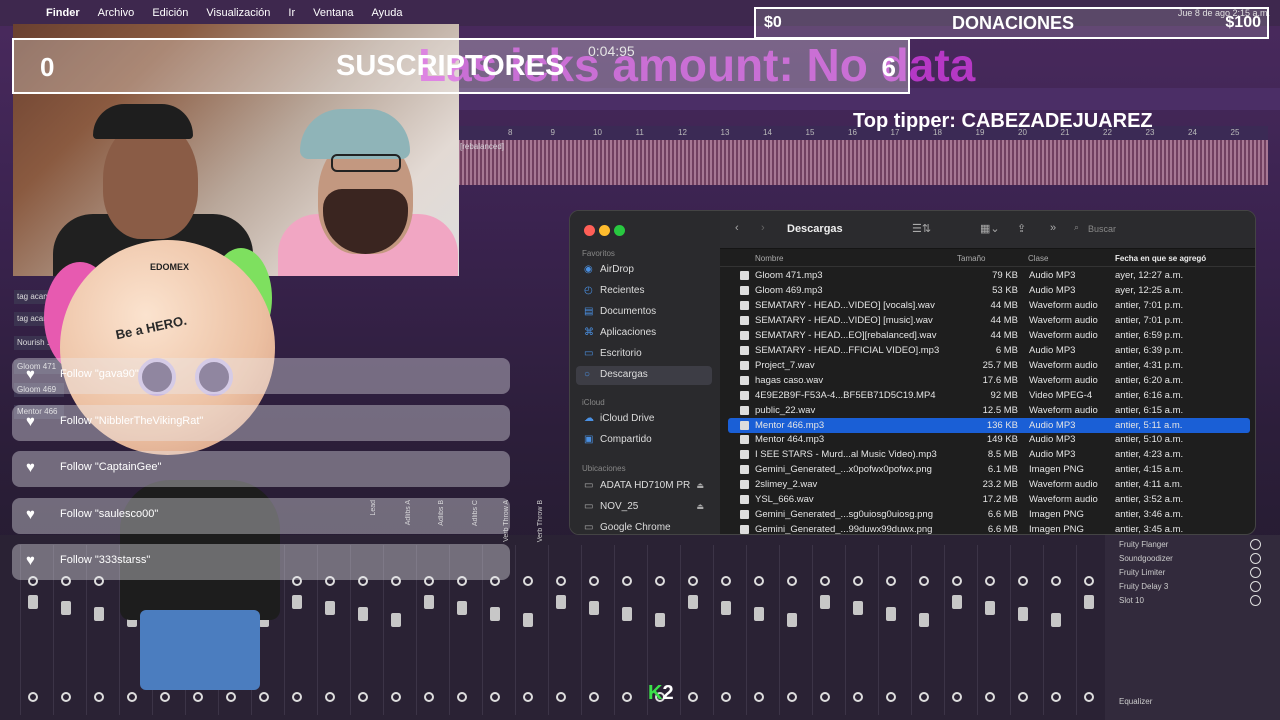  I want to click on fx-slot: Fruity Limiter, so click(1142, 572).